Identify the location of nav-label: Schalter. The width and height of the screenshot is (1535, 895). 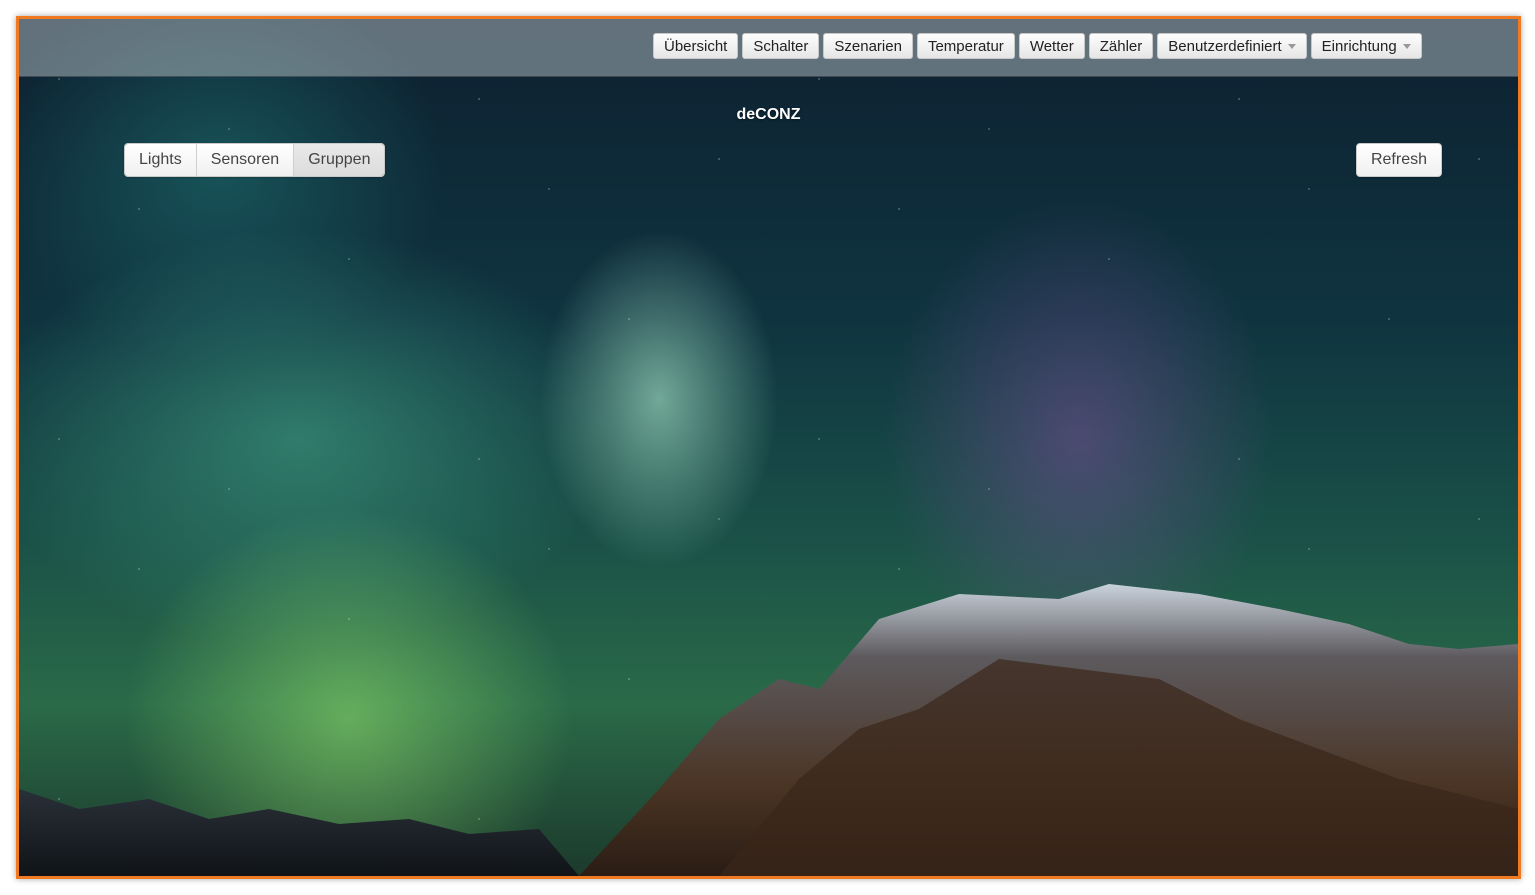
(781, 46).